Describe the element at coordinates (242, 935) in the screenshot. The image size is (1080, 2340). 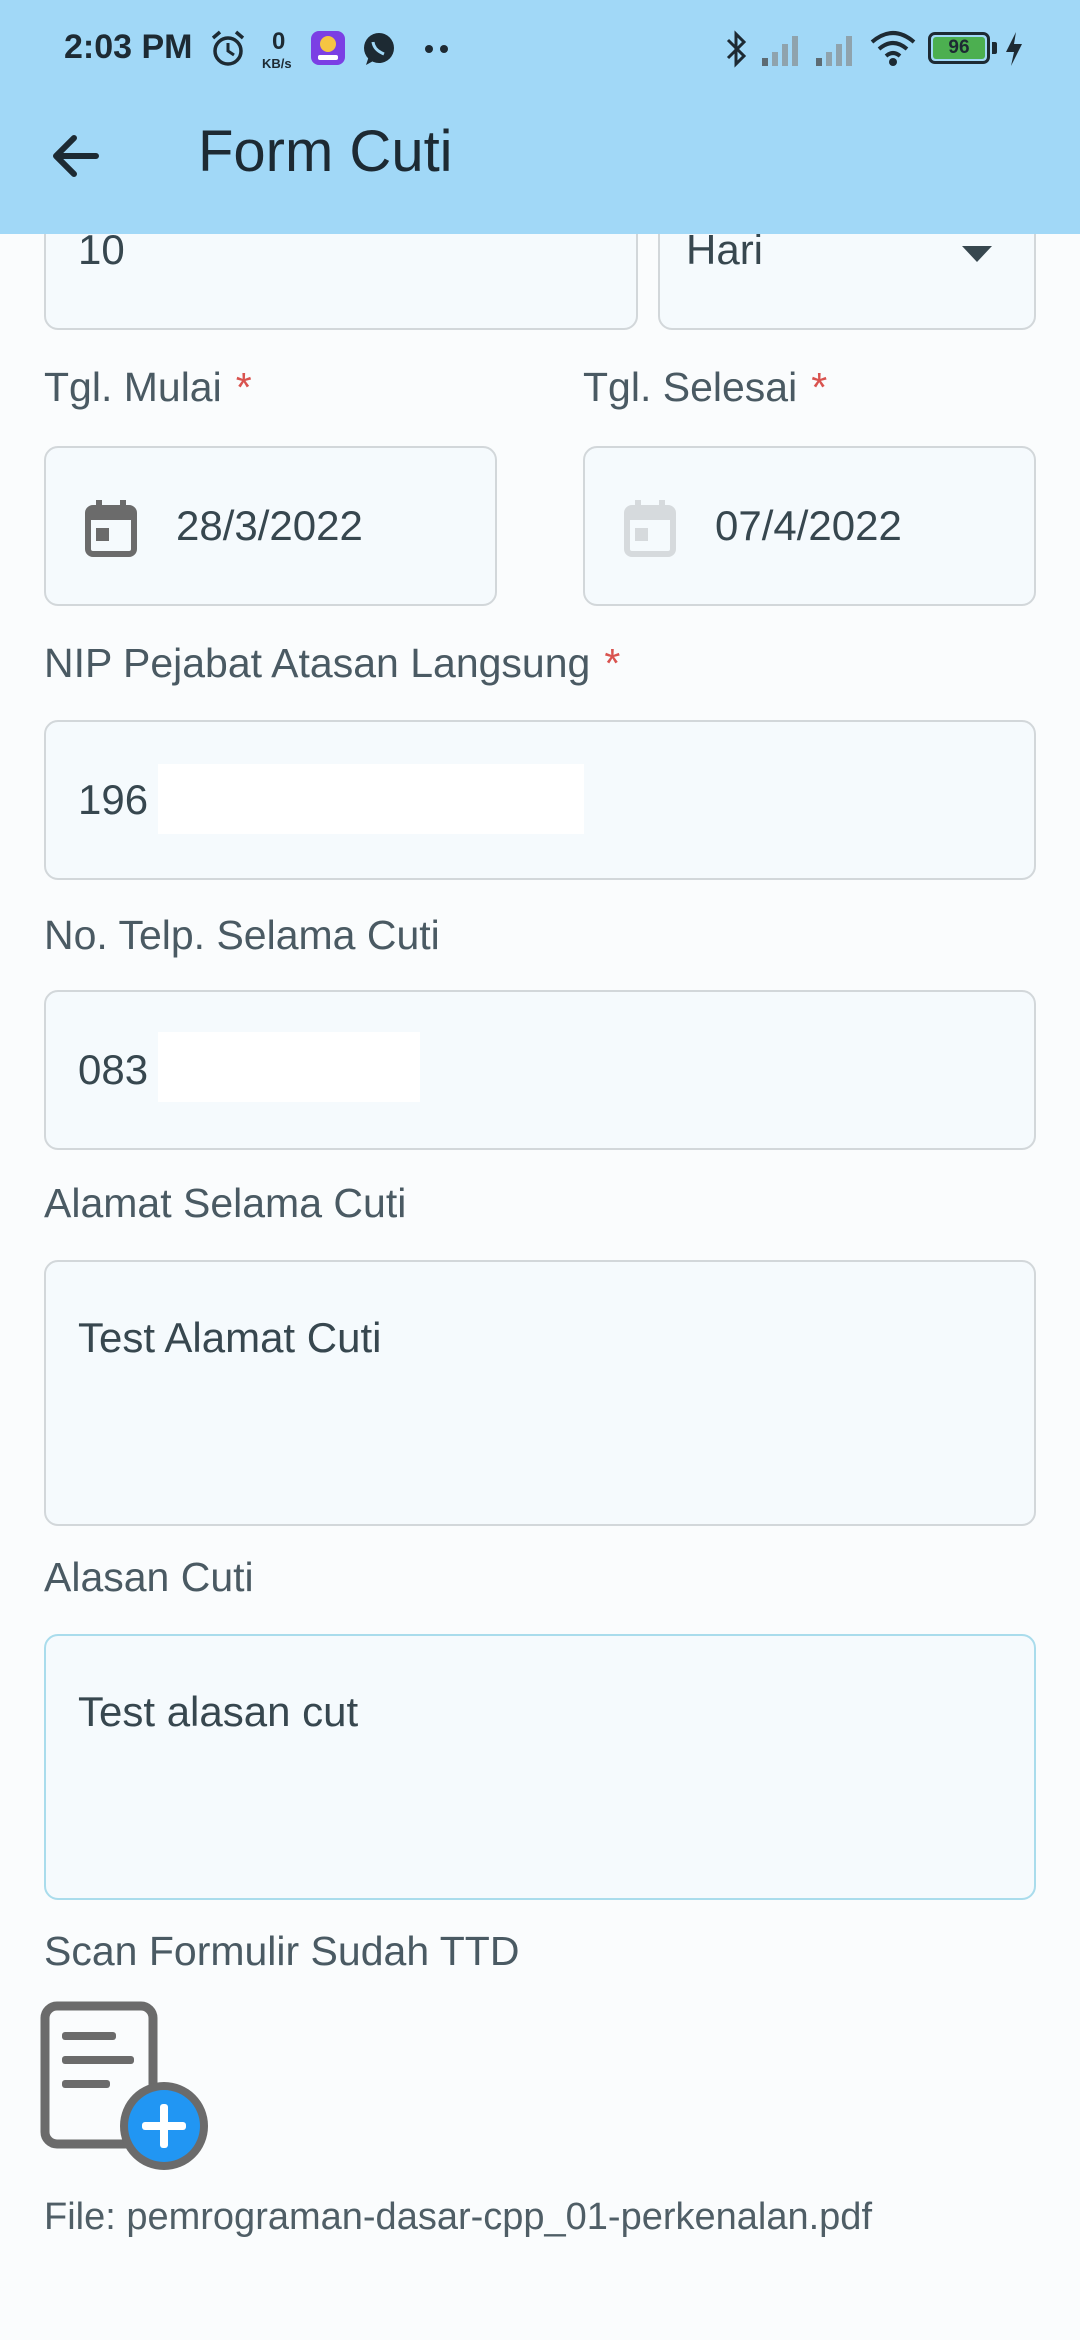
I see `phone-label: No. Telp. Selama Cuti` at that location.